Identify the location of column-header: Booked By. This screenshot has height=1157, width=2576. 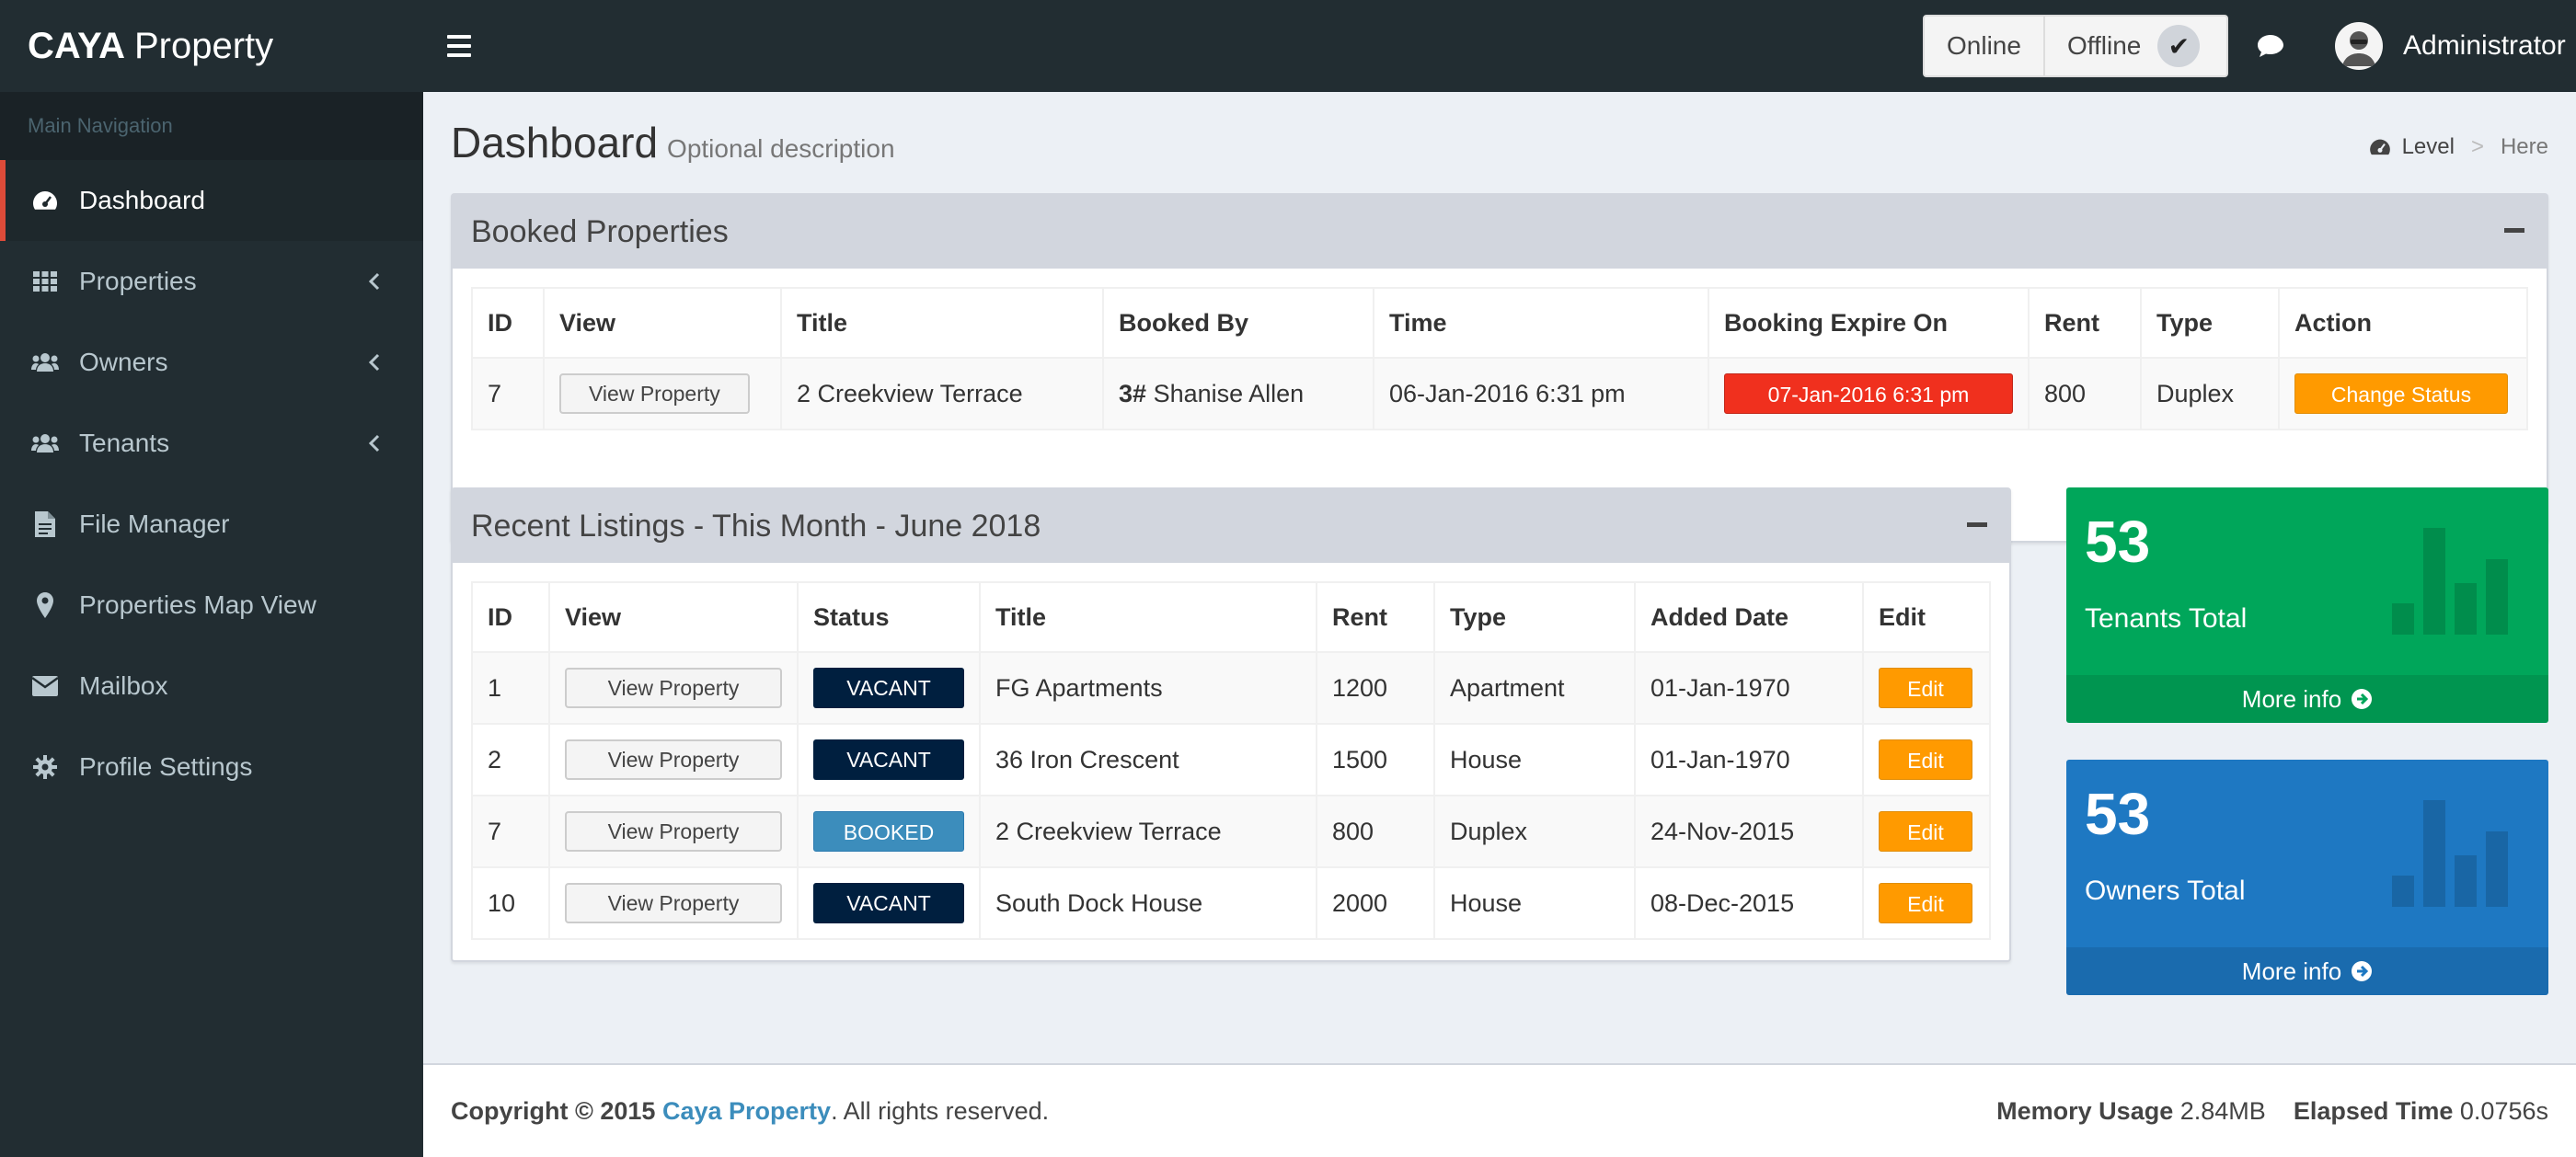
(1238, 323).